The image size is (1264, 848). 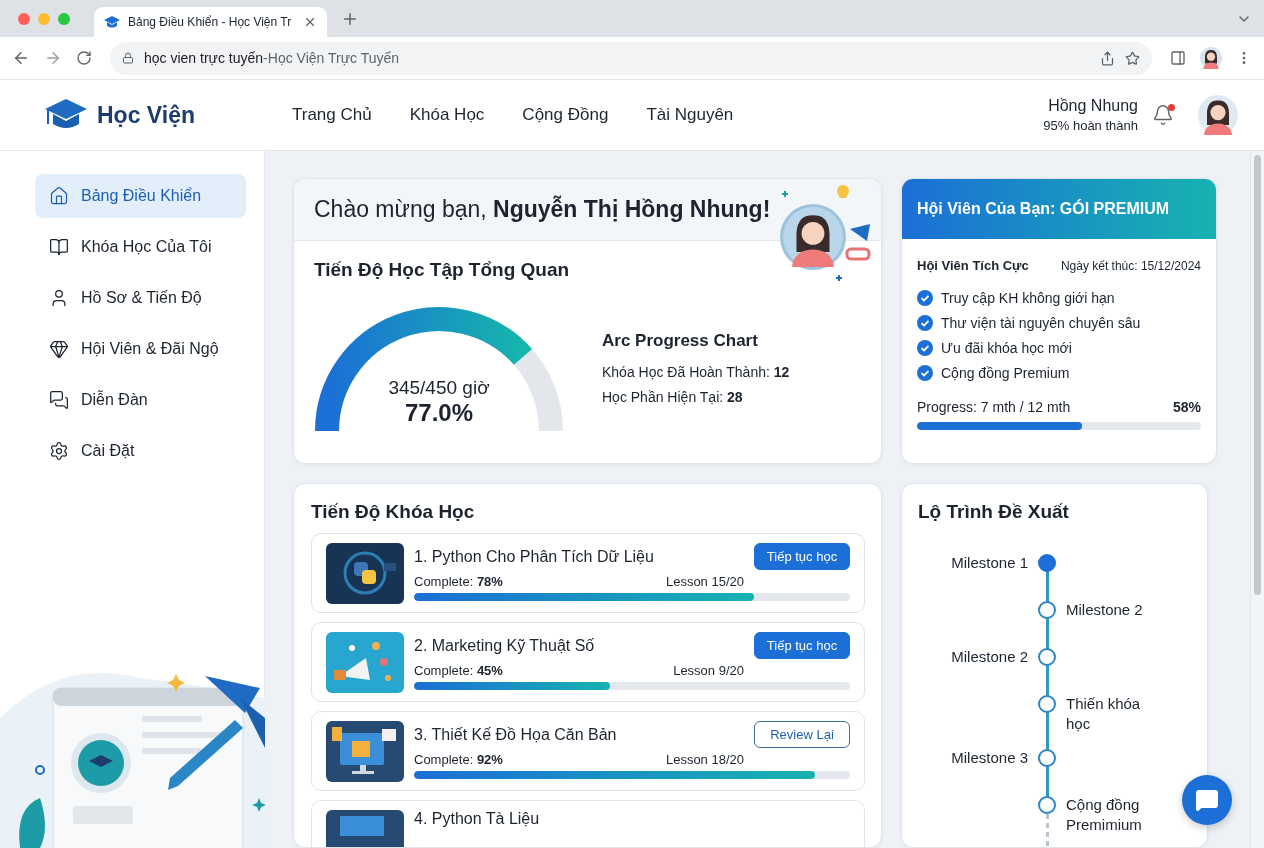 I want to click on section-title: Lộ Trình Đề Xuất, so click(x=994, y=512).